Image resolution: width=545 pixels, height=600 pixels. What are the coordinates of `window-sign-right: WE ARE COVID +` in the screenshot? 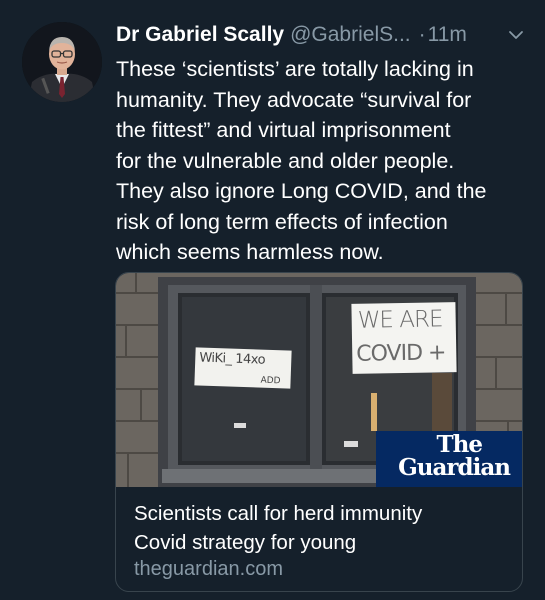 It's located at (404, 338).